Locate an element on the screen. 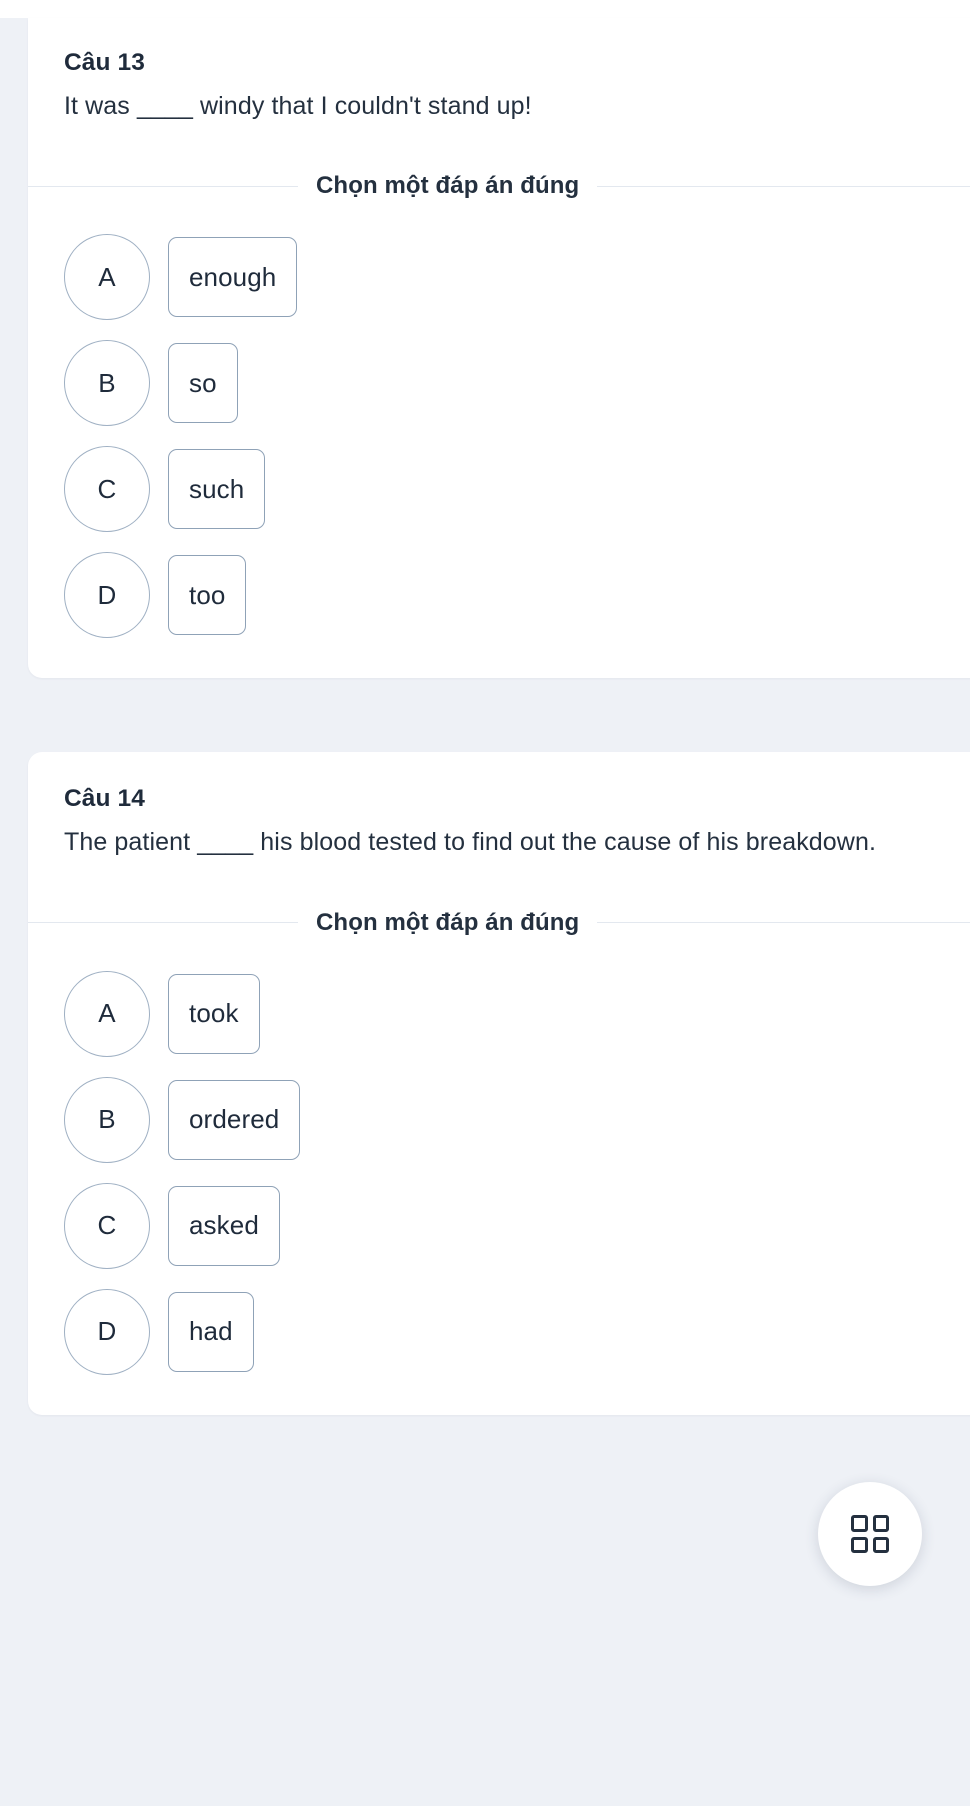 The image size is (970, 1806). option-row-c: C asked is located at coordinates (517, 1225).